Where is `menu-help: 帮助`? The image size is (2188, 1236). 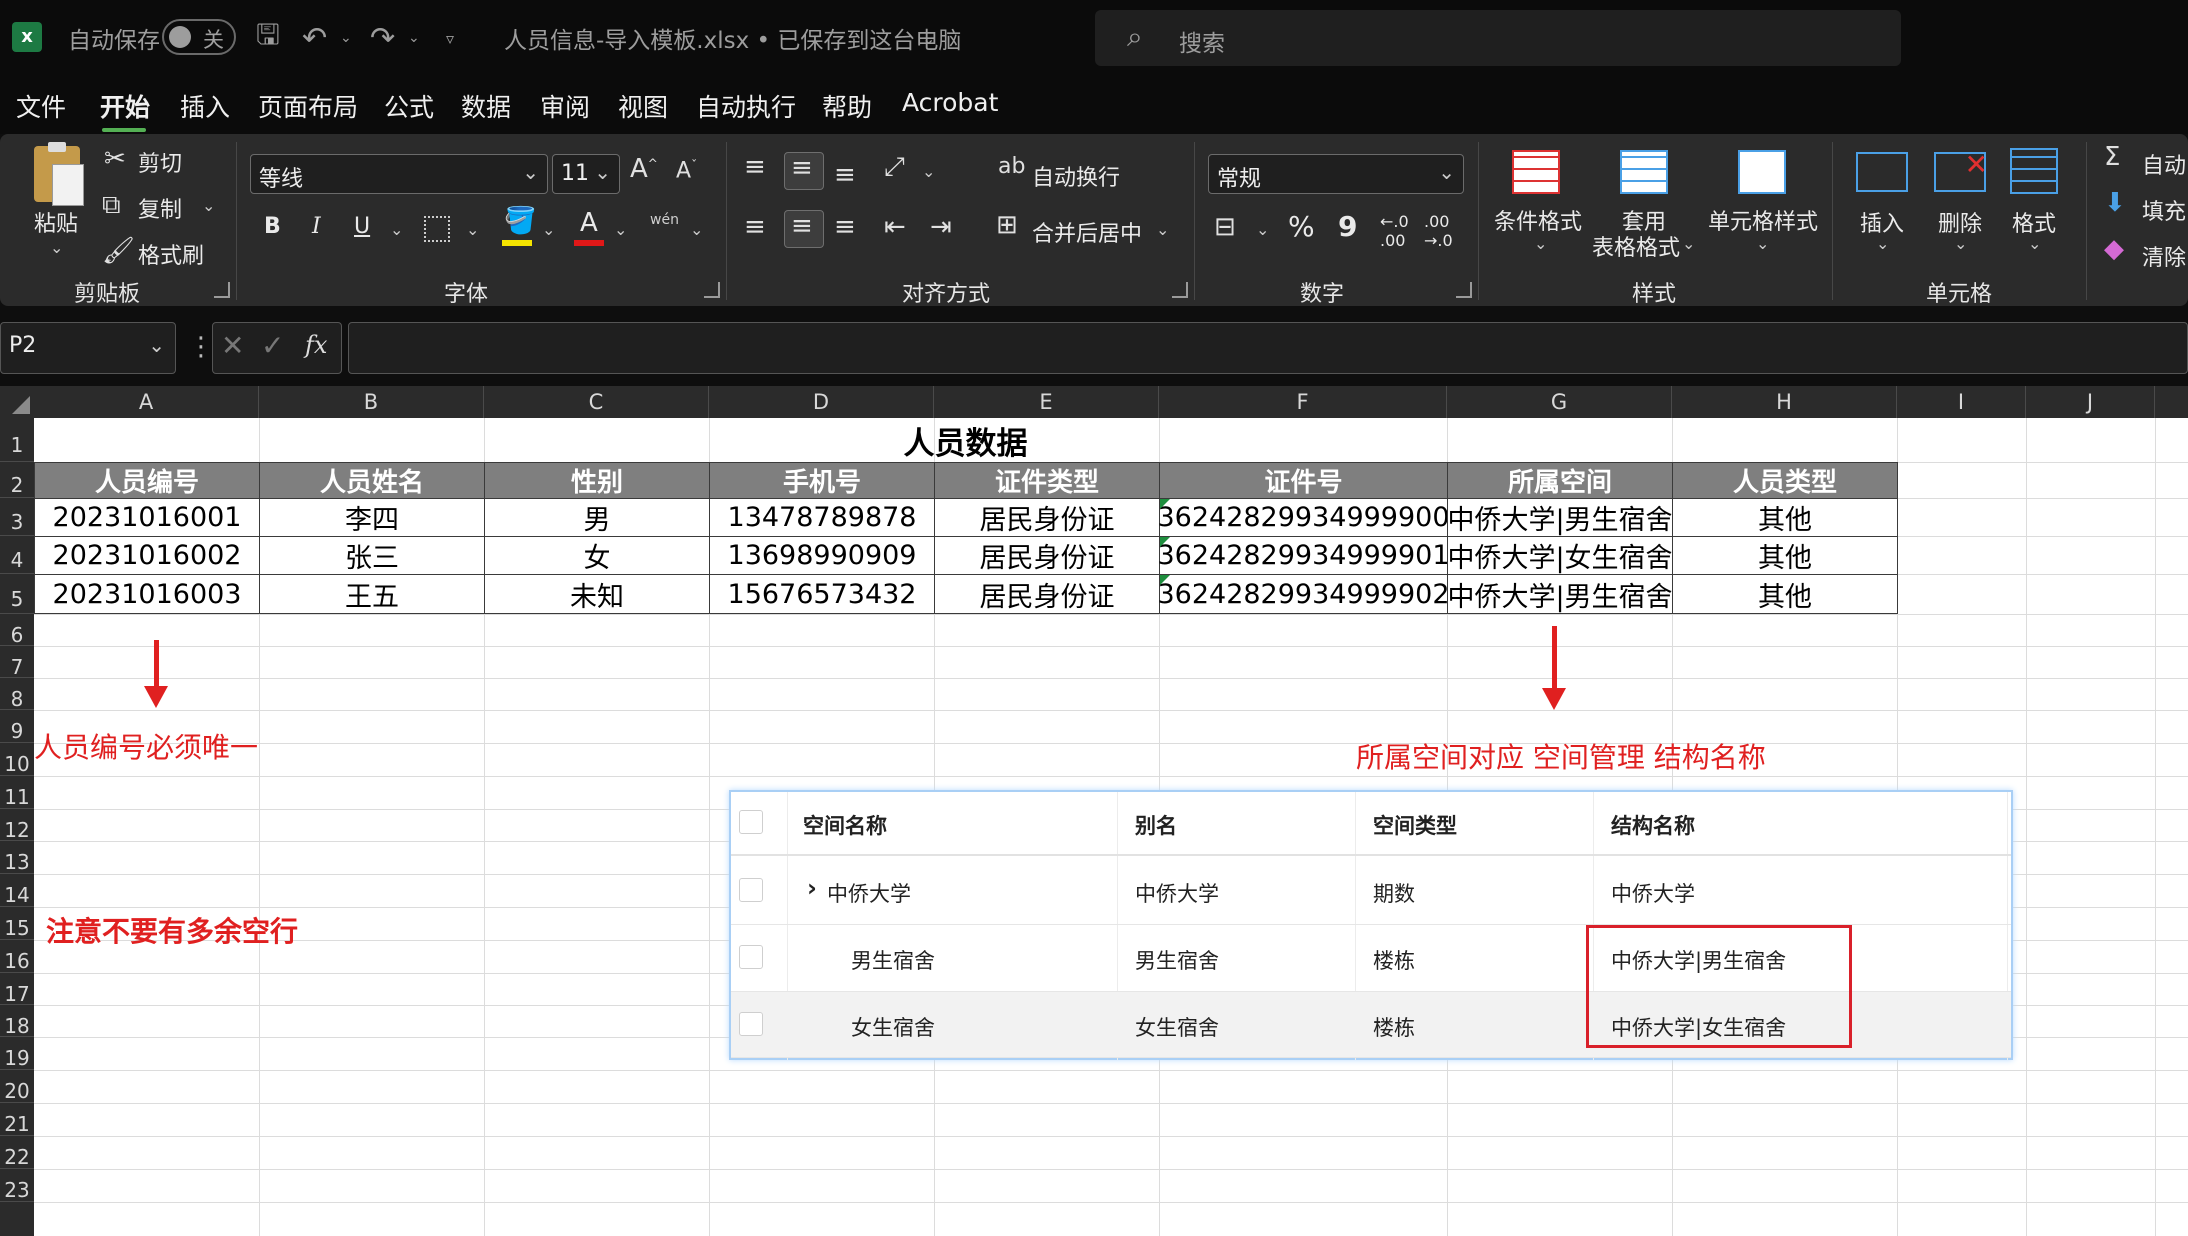 menu-help: 帮助 is located at coordinates (847, 106).